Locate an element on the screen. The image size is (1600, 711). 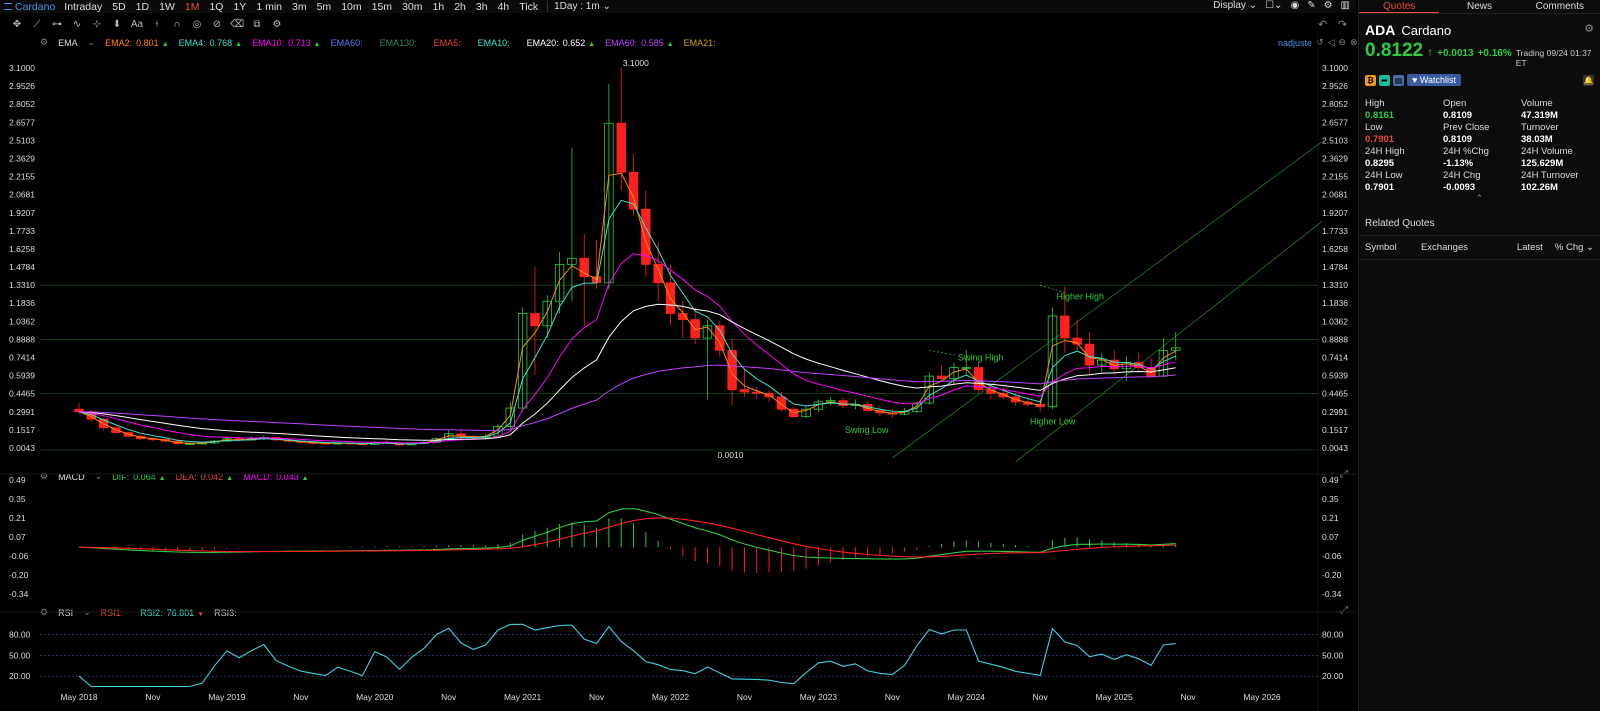
timeframe-tab: 1W is located at coordinates (167, 7).